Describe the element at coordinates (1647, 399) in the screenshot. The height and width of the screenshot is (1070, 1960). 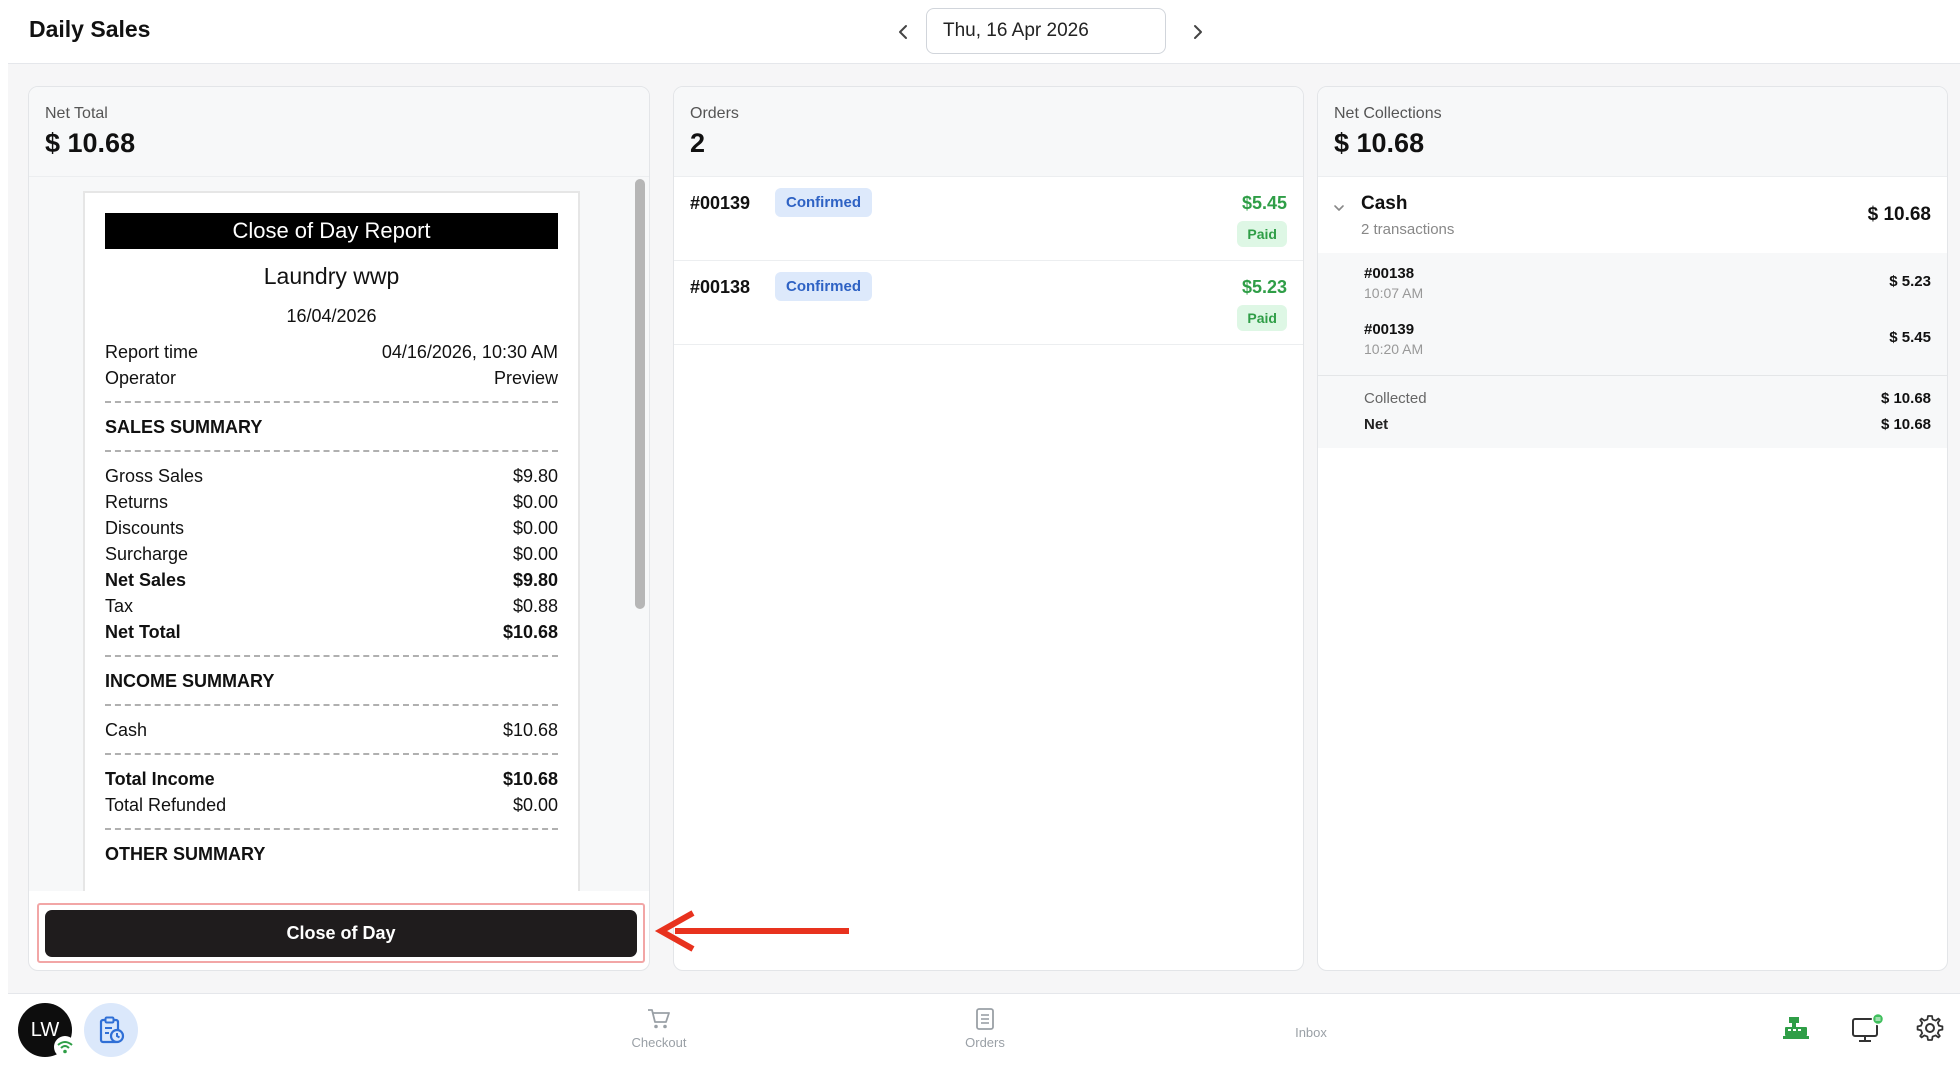
I see `collected-row: Collected $ 10.68` at that location.